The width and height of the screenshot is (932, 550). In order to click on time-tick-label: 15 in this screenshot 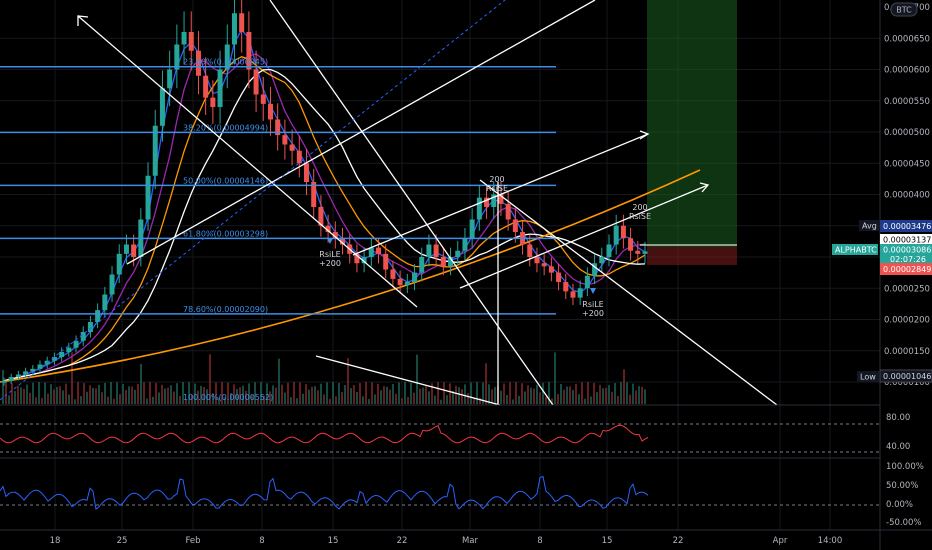, I will do `click(333, 541)`.